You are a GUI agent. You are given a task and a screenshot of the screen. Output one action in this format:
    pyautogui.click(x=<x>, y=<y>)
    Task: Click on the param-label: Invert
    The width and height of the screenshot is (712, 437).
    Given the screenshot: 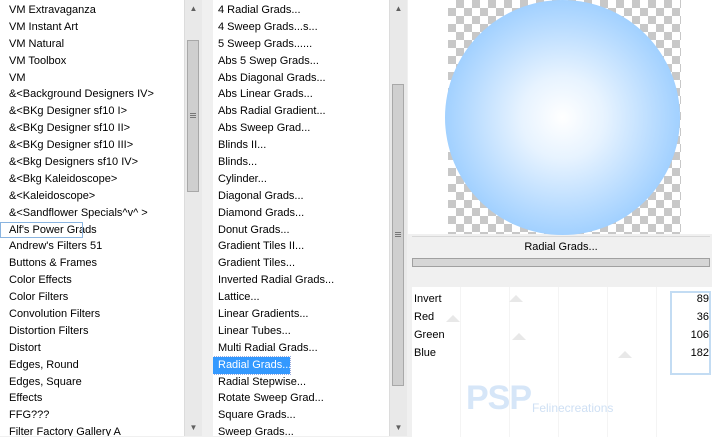 What is the action you would take?
    pyautogui.click(x=428, y=299)
    